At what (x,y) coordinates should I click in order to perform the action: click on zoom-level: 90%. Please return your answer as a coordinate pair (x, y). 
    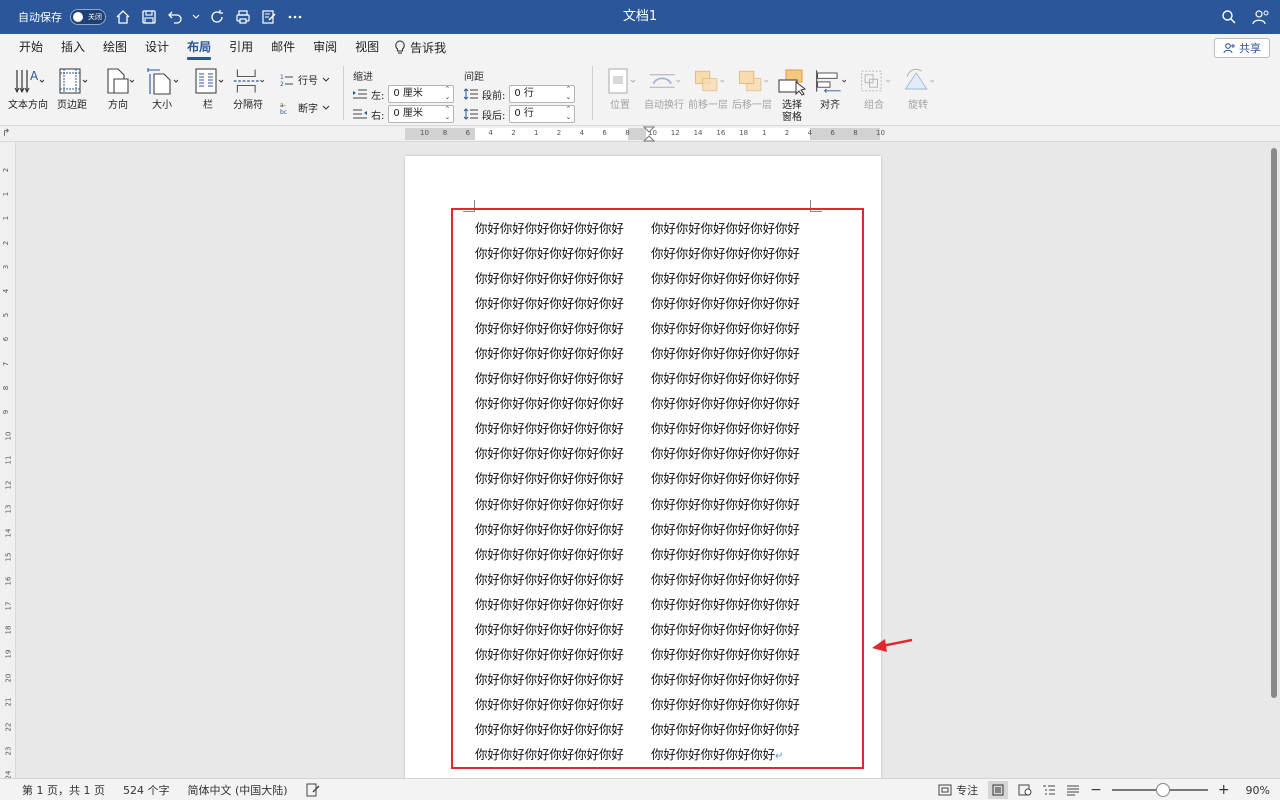
    Looking at the image, I should click on (1258, 790).